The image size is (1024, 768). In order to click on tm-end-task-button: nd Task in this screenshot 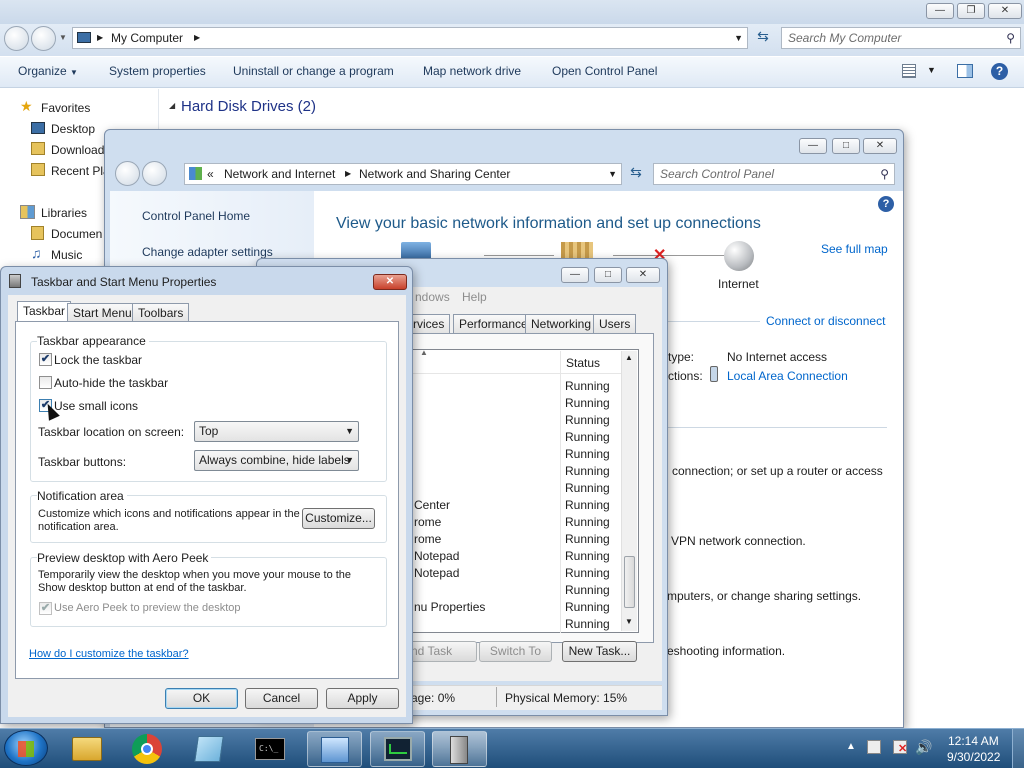, I will do `click(442, 651)`.